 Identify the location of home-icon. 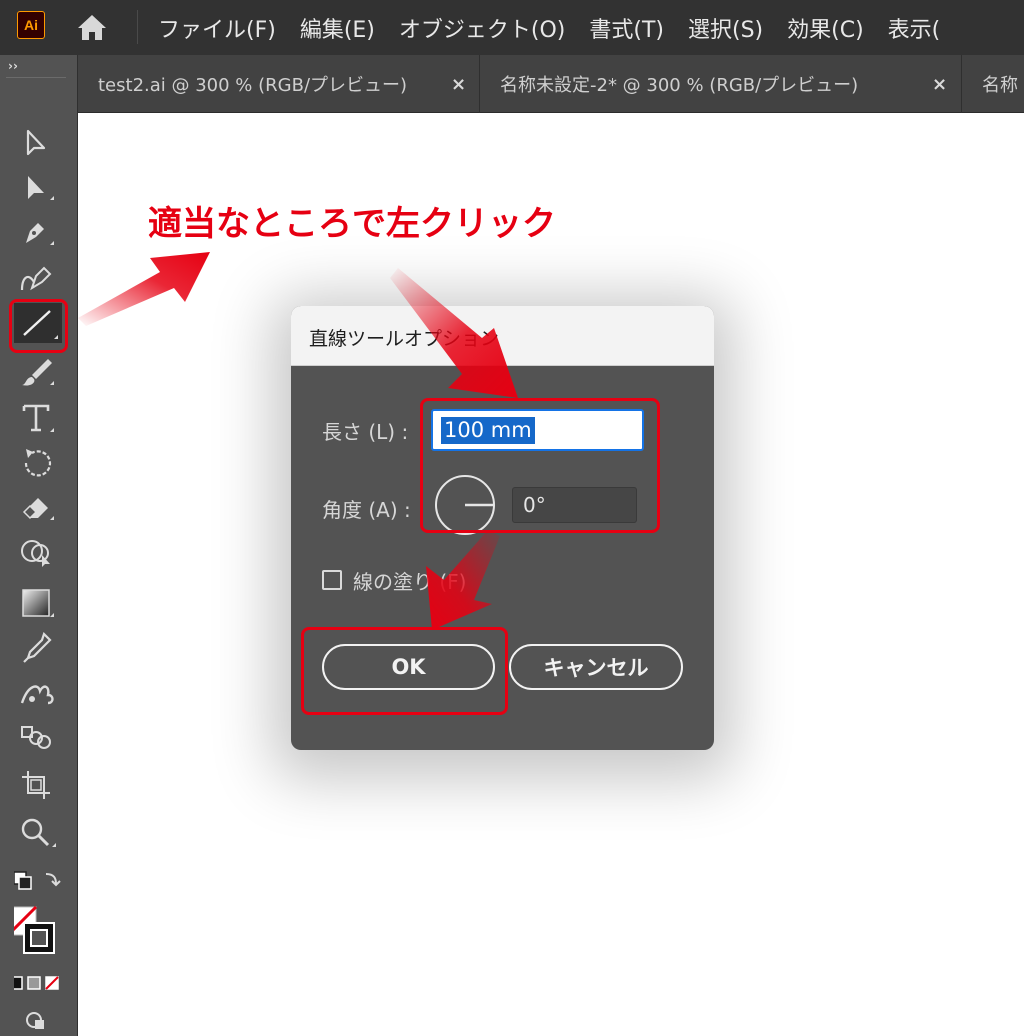
(92, 27).